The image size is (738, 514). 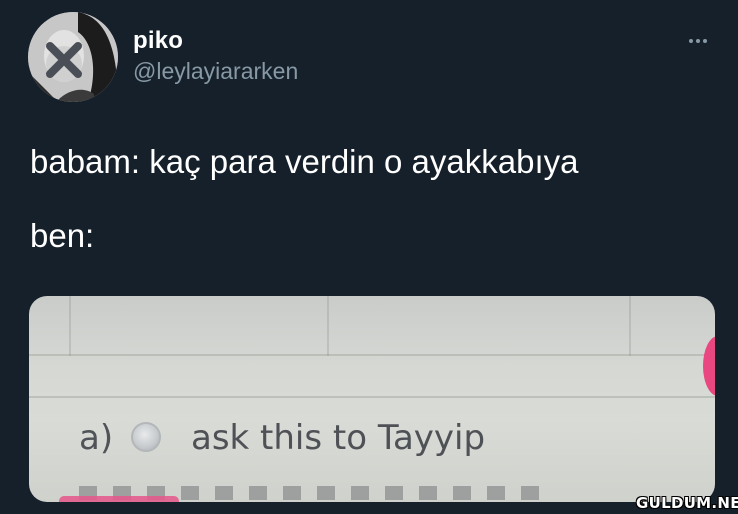 I want to click on avatar-image, so click(x=73, y=57).